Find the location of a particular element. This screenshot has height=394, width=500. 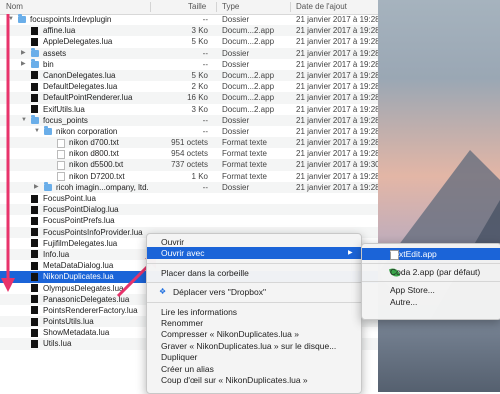

menu-item: ❖ Déplacer vers "Dropbox" is located at coordinates (254, 292).